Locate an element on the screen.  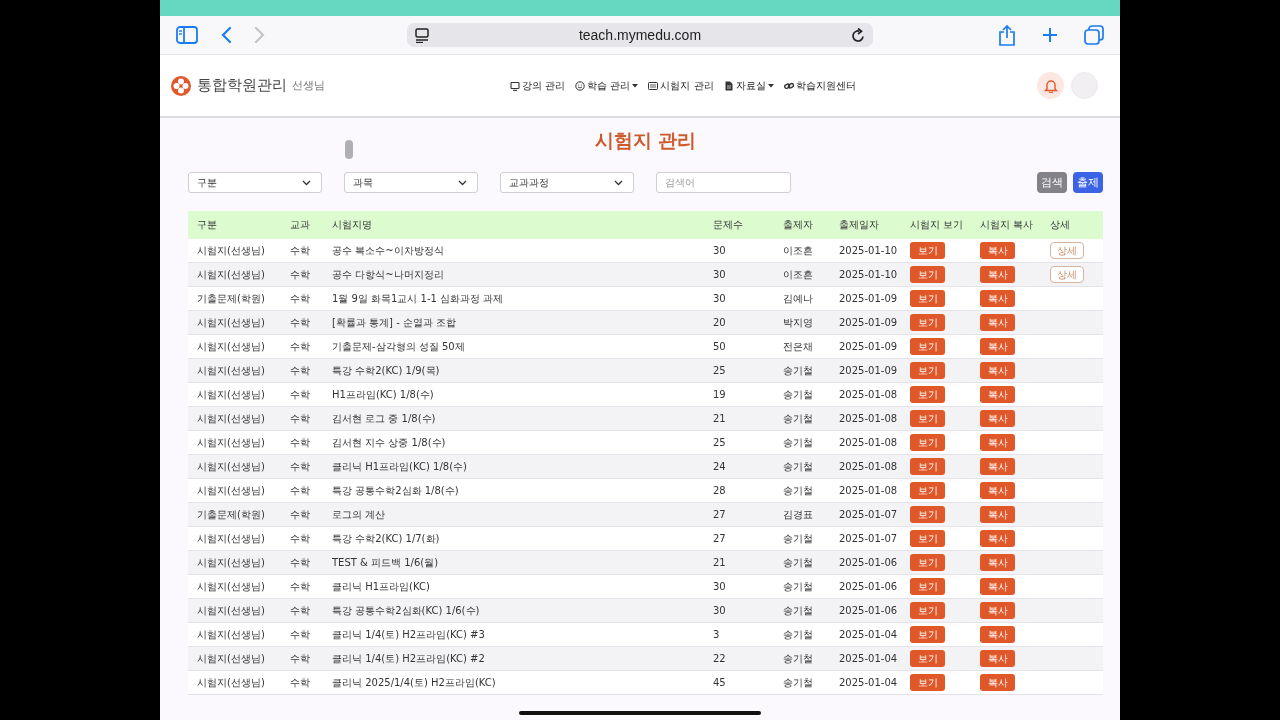
table-cell: 3 is located at coordinates (716, 634).